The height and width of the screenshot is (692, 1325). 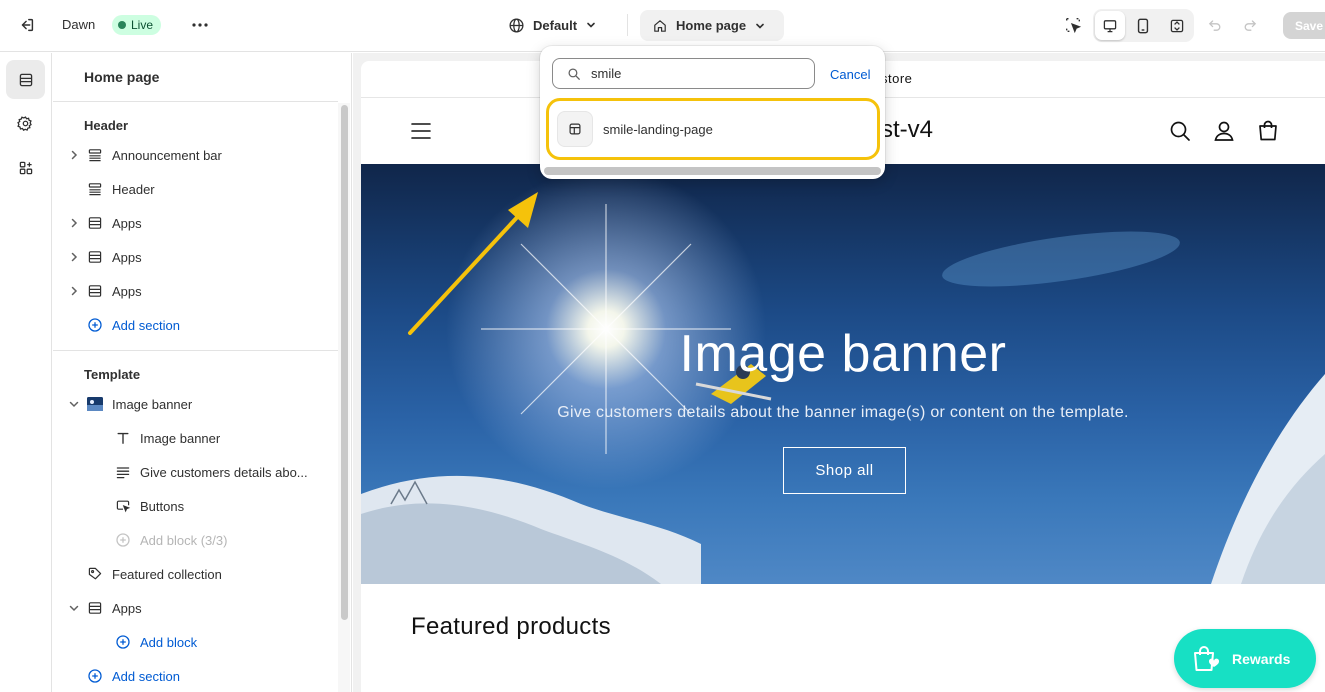 What do you see at coordinates (712, 171) in the screenshot?
I see `dropdown-scrollbar` at bounding box center [712, 171].